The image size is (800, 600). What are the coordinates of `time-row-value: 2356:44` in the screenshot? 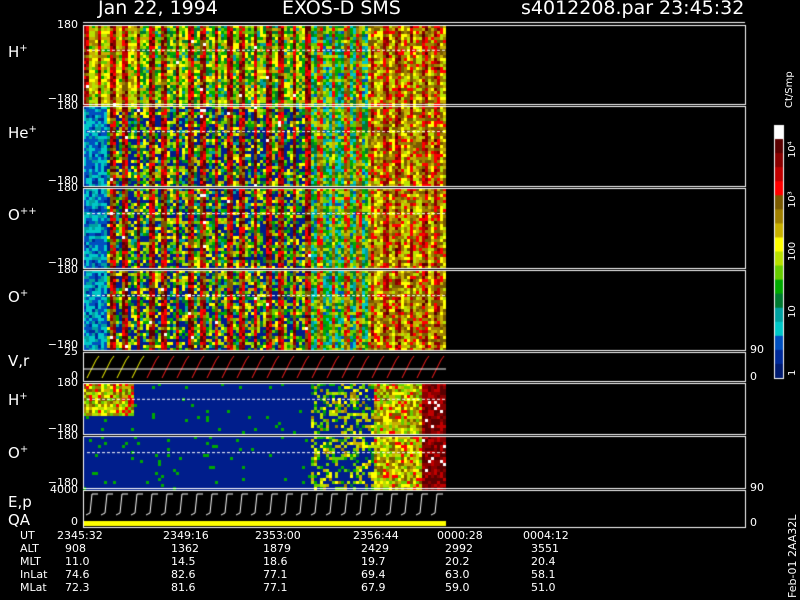 It's located at (376, 535).